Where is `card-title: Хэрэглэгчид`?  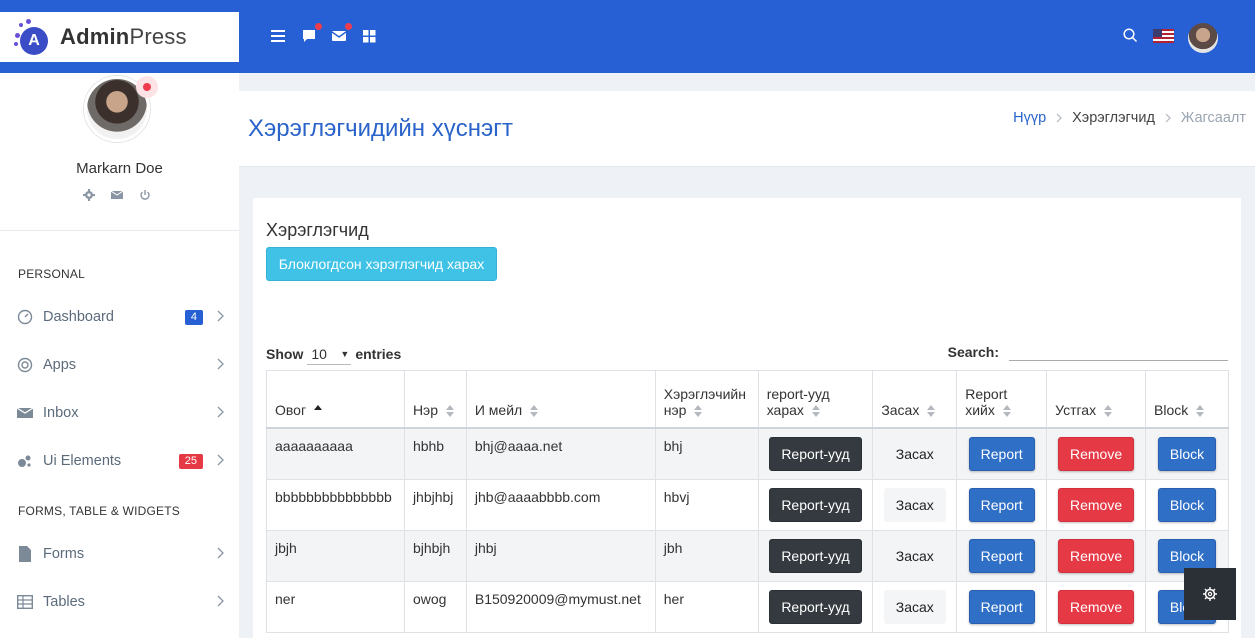 card-title: Хэрэглэгчид is located at coordinates (317, 230).